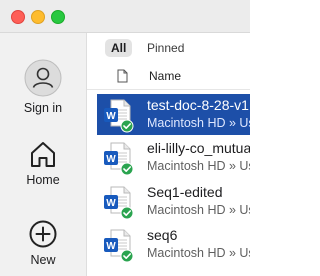  What do you see at coordinates (43, 78) in the screenshot?
I see `person-circle-icon` at bounding box center [43, 78].